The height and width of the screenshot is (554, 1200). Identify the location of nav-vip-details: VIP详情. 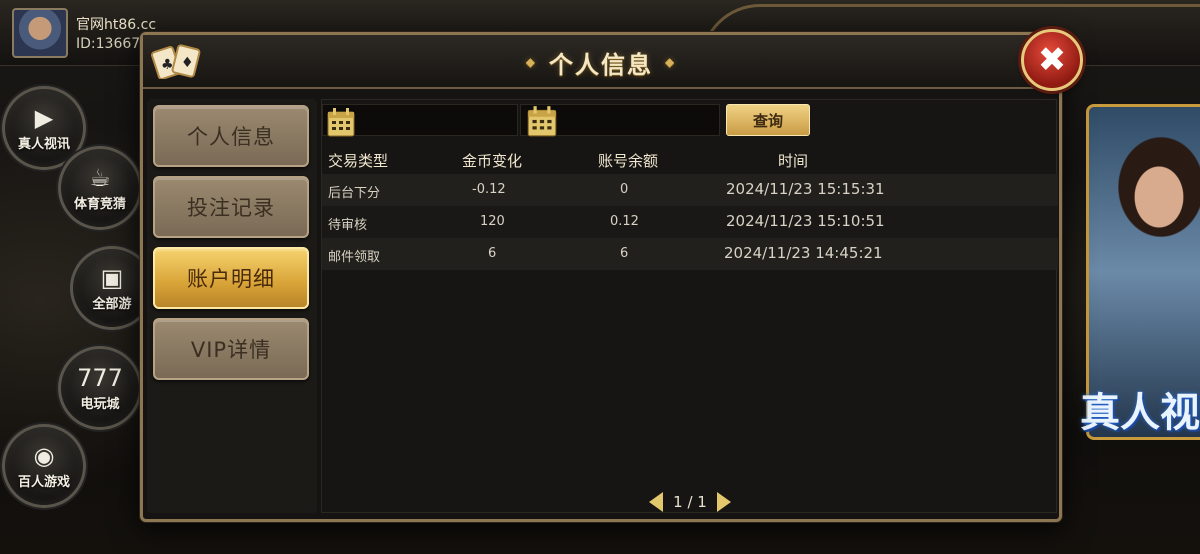
(231, 349).